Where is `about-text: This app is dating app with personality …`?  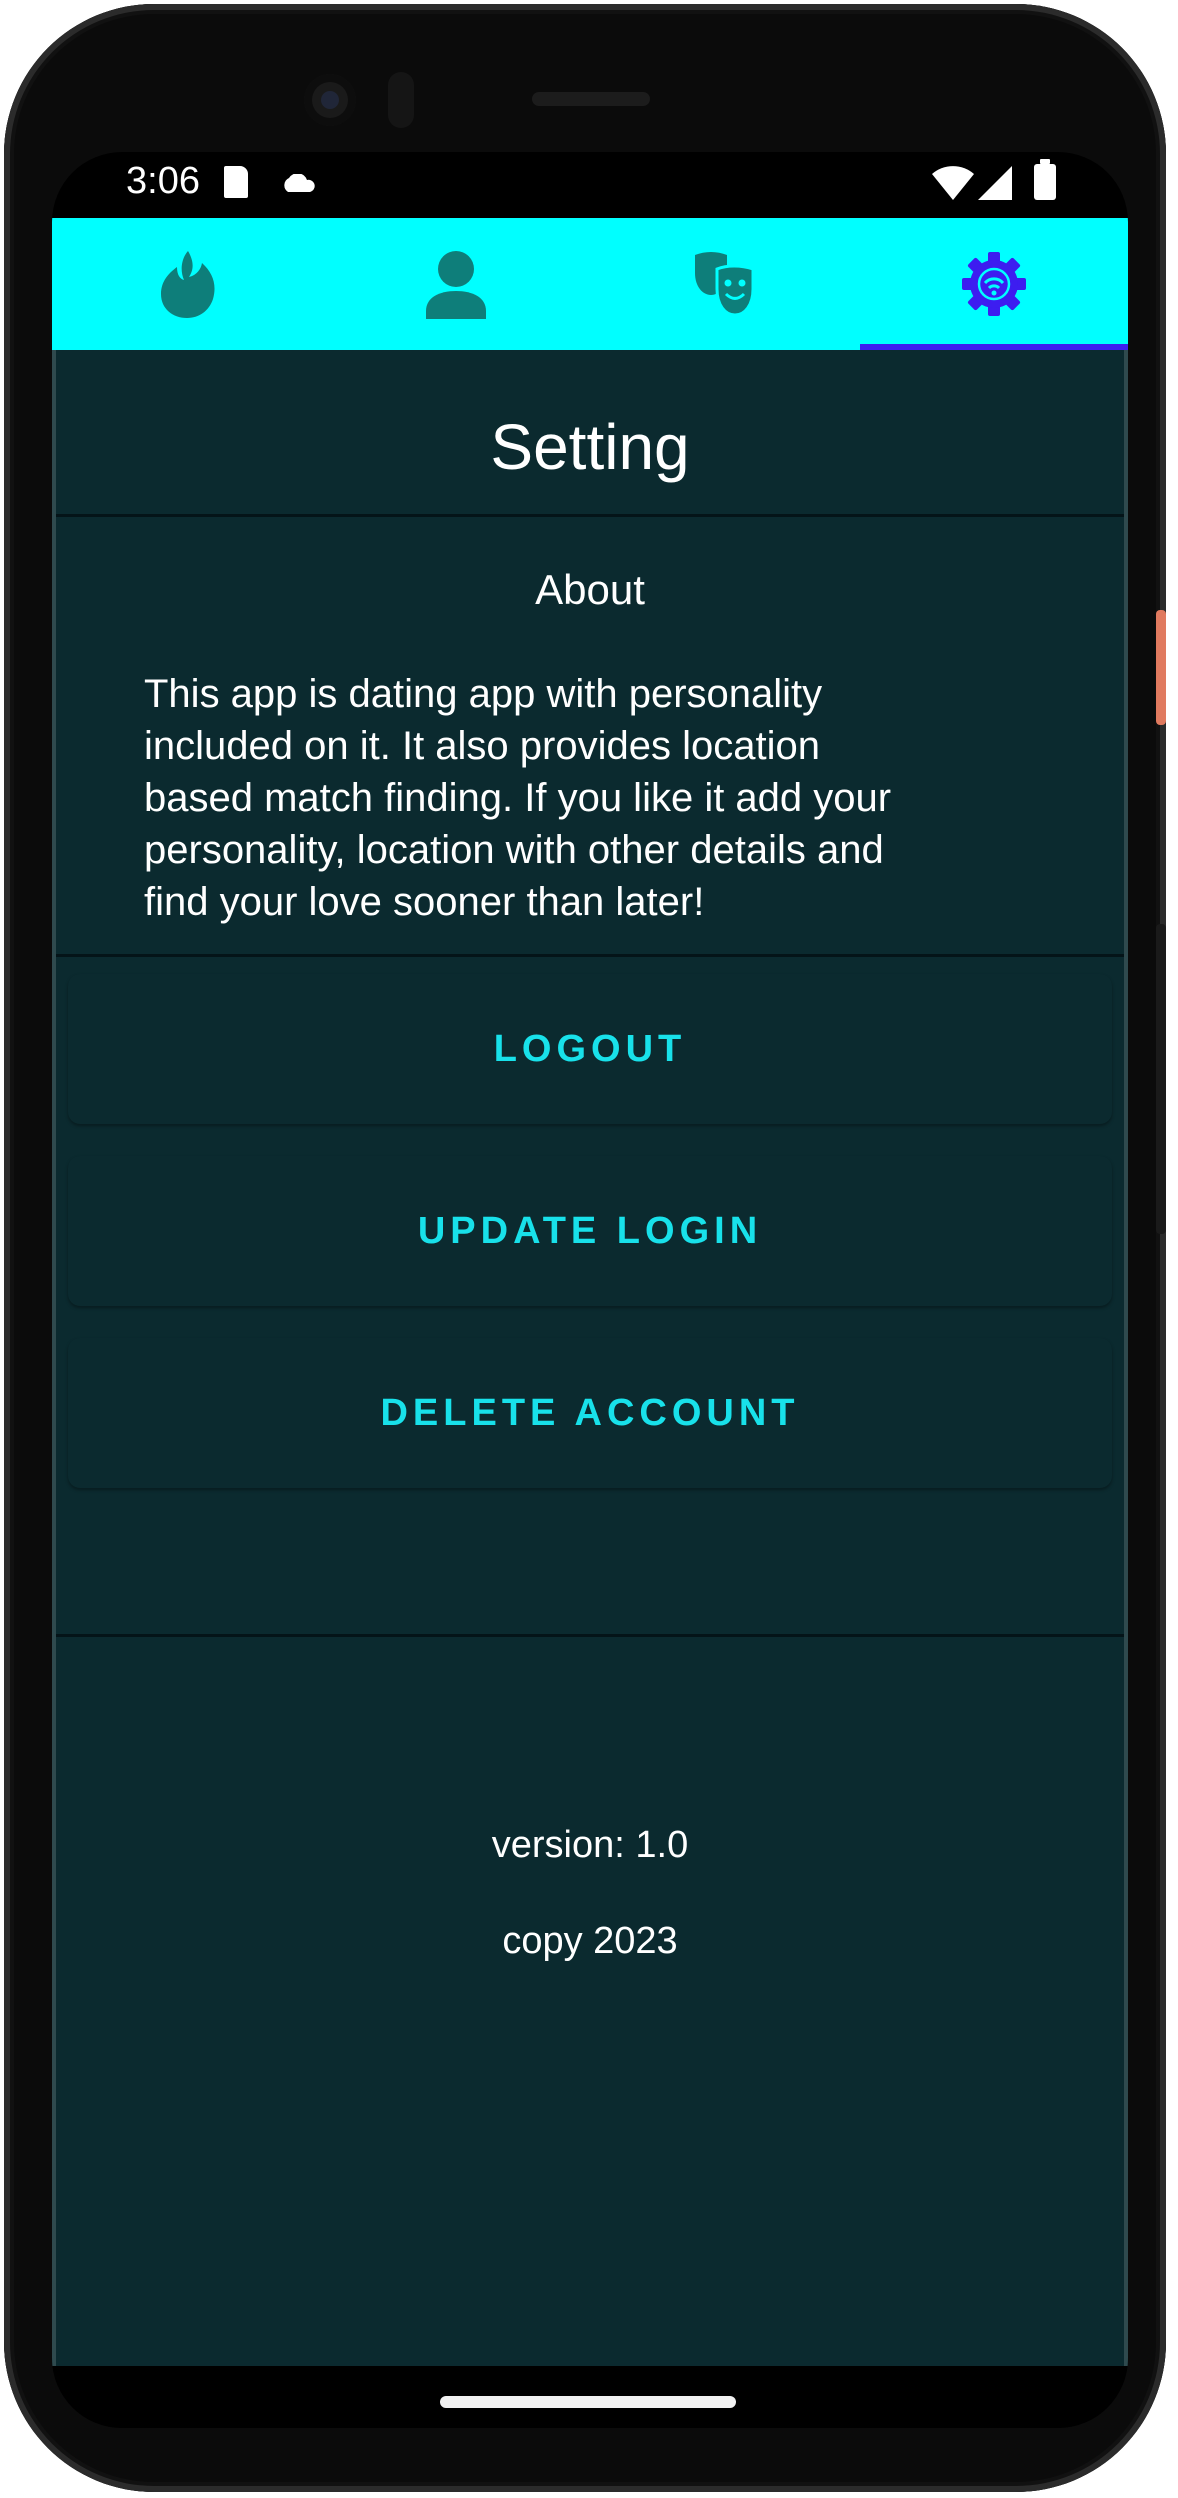
about-text: This app is dating app with personality … is located at coordinates (518, 798).